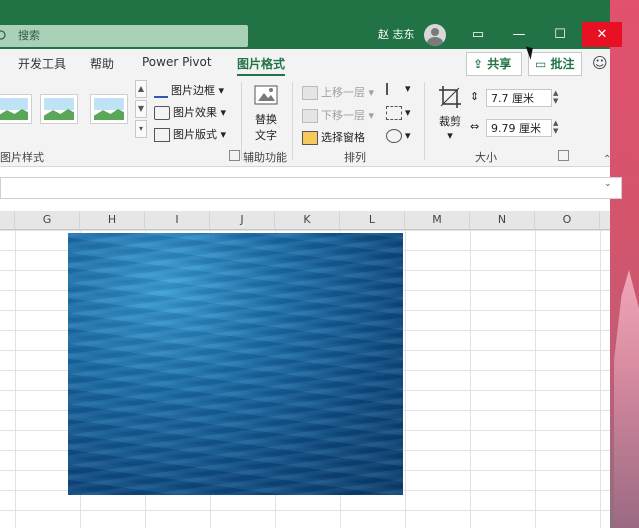 The image size is (639, 528). I want to click on crop-dropdown-icon: ▾, so click(450, 135).